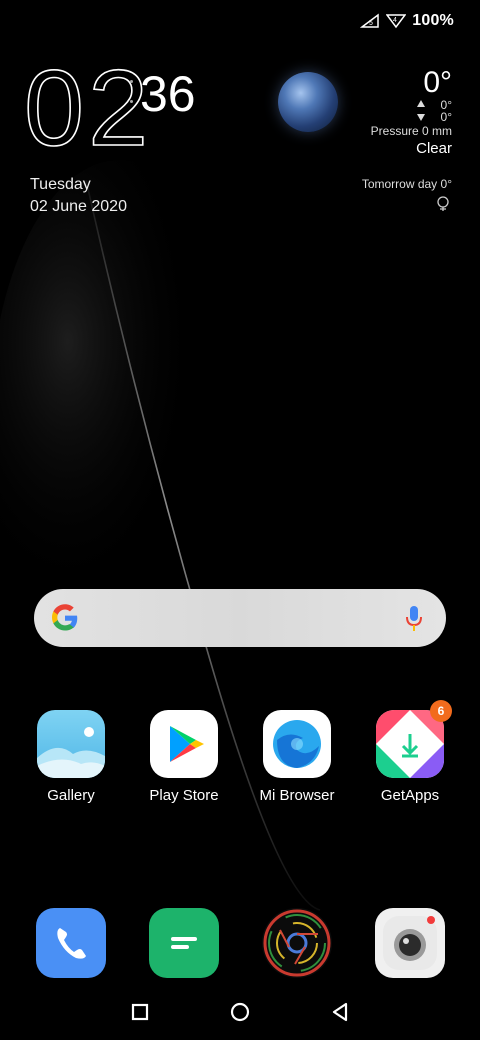  Describe the element at coordinates (371, 23) in the screenshot. I see `svg-text: 5` at that location.